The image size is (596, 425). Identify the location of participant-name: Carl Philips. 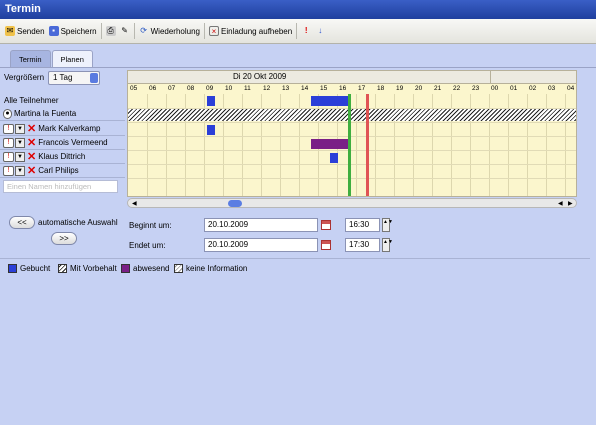
(58, 170).